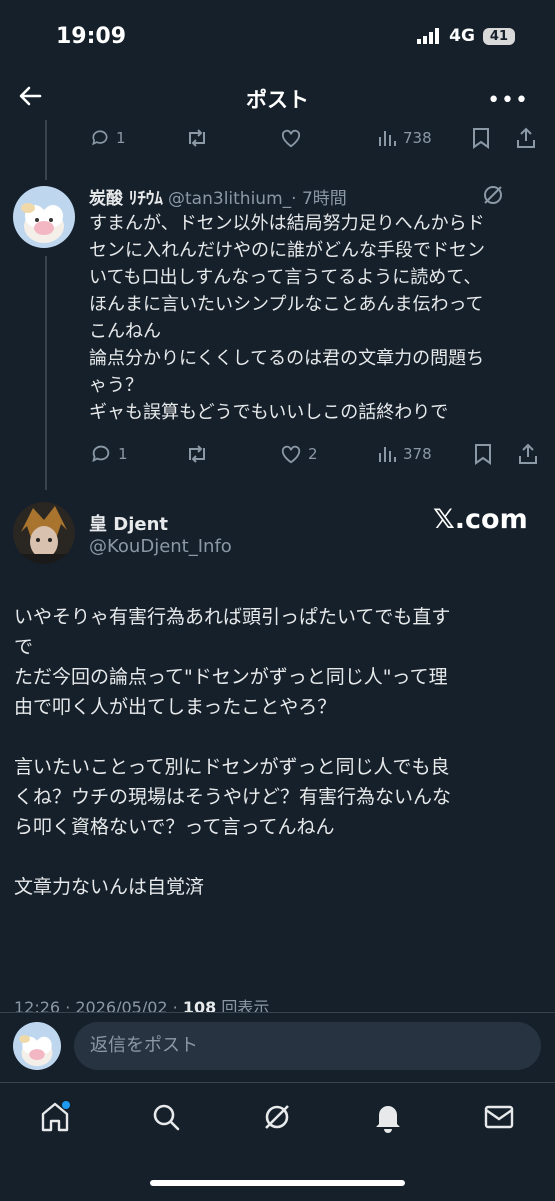 The image size is (555, 1201). Describe the element at coordinates (480, 519) in the screenshot. I see `x-com-badge: 𝕏.com` at that location.